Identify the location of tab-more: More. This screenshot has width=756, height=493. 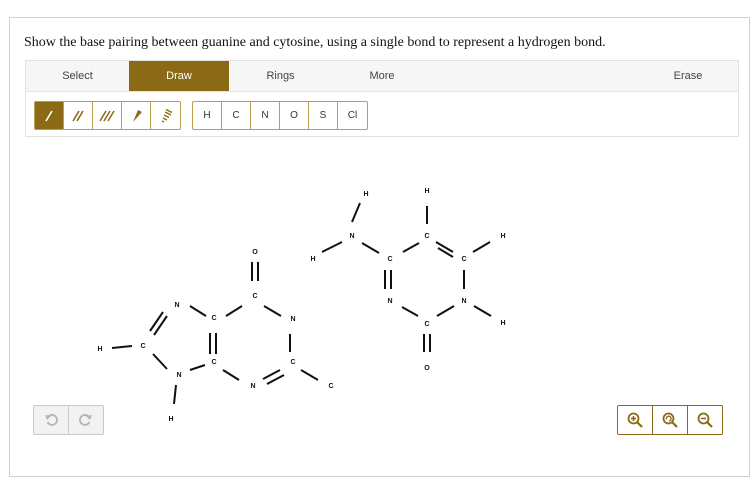
(382, 76).